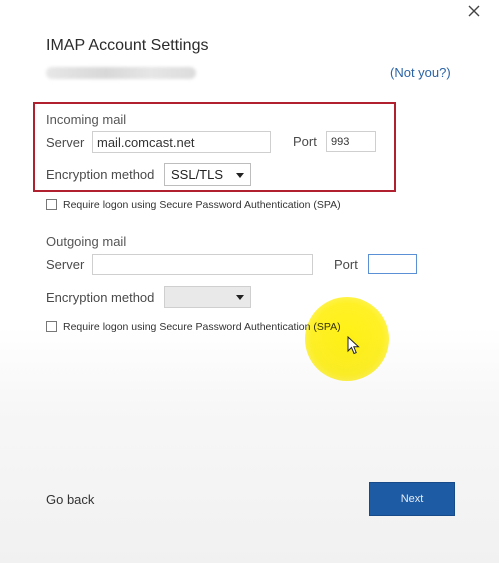 This screenshot has height=563, width=499. I want to click on next-button: Next, so click(412, 499).